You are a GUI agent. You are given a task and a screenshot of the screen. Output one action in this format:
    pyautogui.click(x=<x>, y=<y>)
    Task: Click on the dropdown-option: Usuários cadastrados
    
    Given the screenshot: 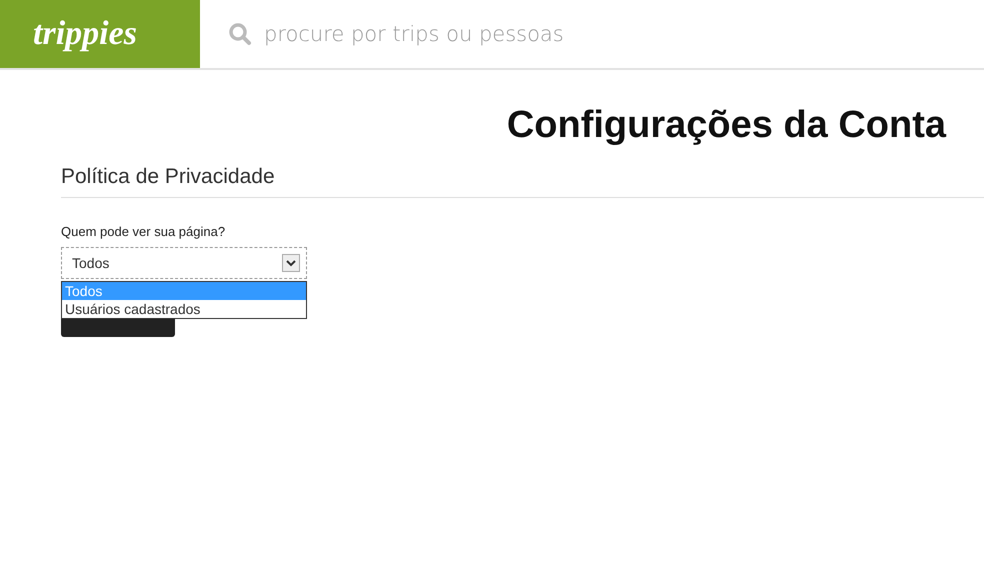 What is the action you would take?
    pyautogui.click(x=184, y=309)
    